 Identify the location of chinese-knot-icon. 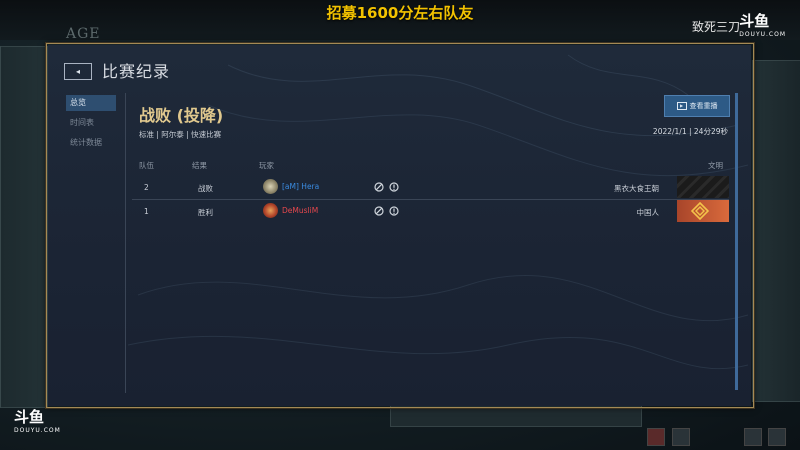
(700, 211).